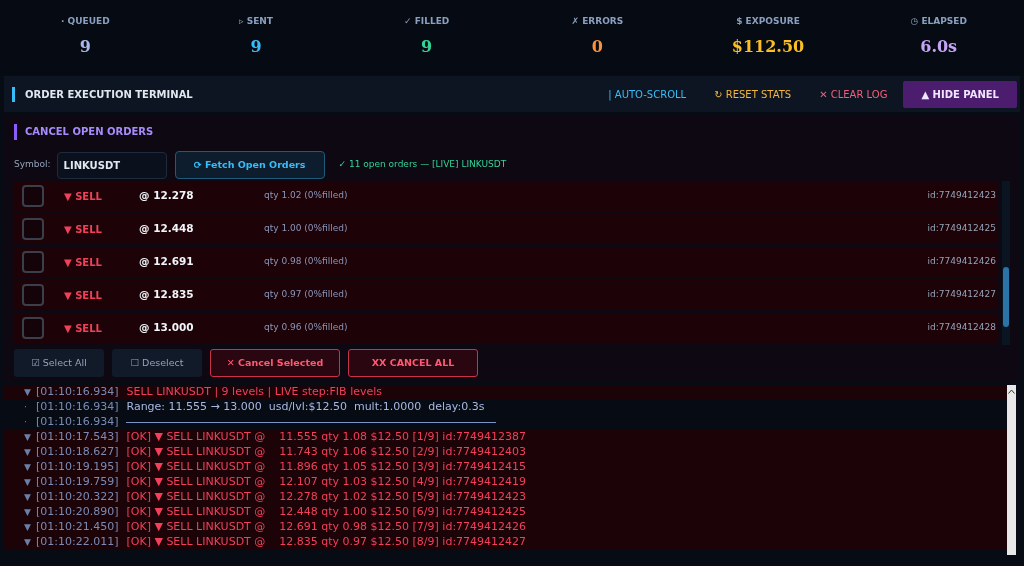 The height and width of the screenshot is (566, 1024). I want to click on order-row: ▼ SELL @ 12.448 qty 1.00 (0%filled) id:7749412425, so click(506, 229).